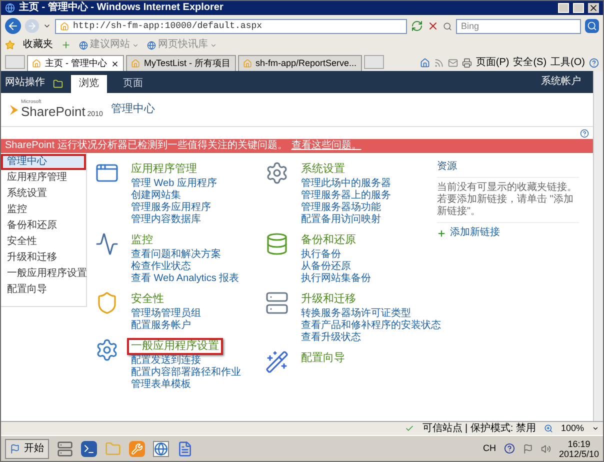 This screenshot has height=462, width=604. Describe the element at coordinates (43, 274) in the screenshot. I see `nav-item: 一般应用程序设置` at that location.